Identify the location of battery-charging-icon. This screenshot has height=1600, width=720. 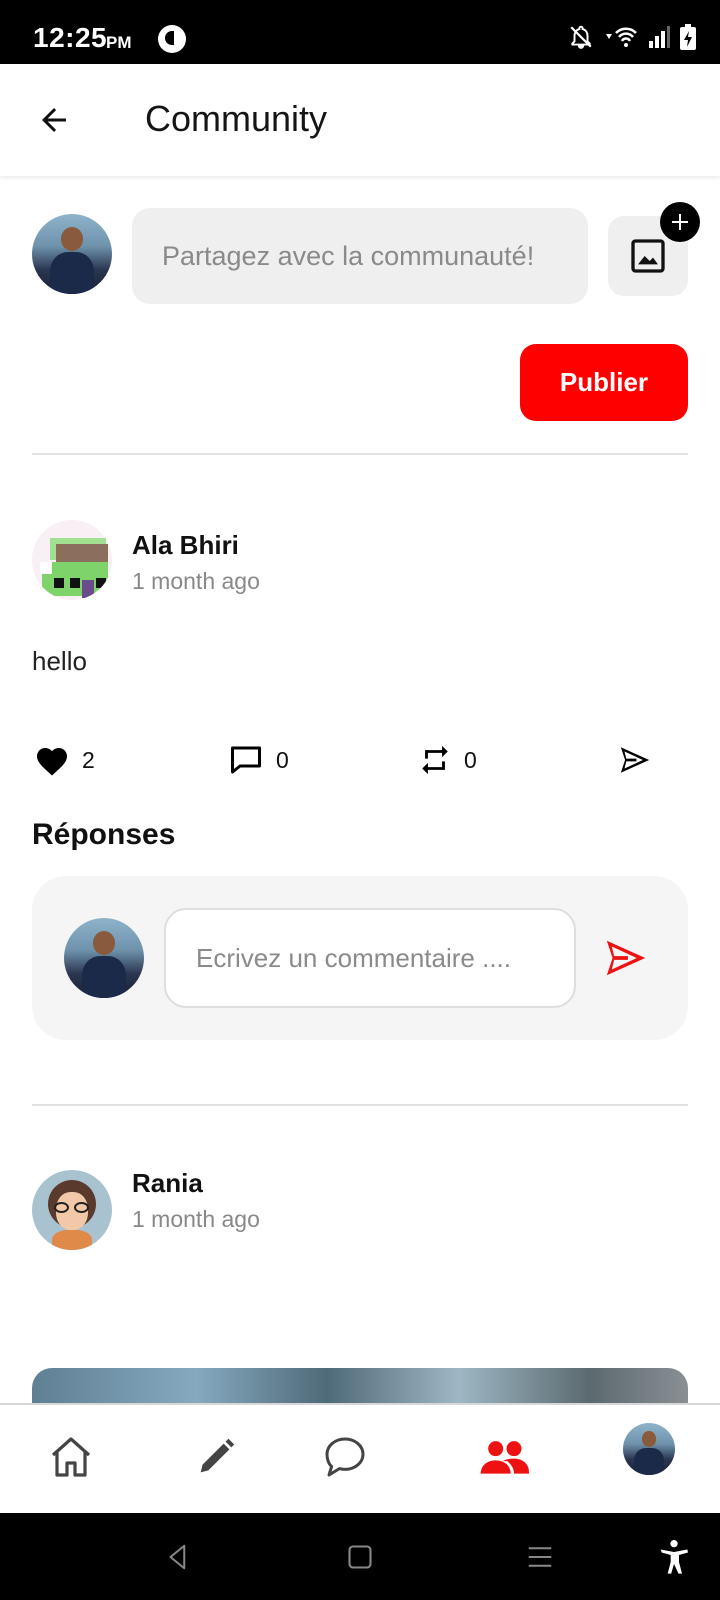
(688, 37).